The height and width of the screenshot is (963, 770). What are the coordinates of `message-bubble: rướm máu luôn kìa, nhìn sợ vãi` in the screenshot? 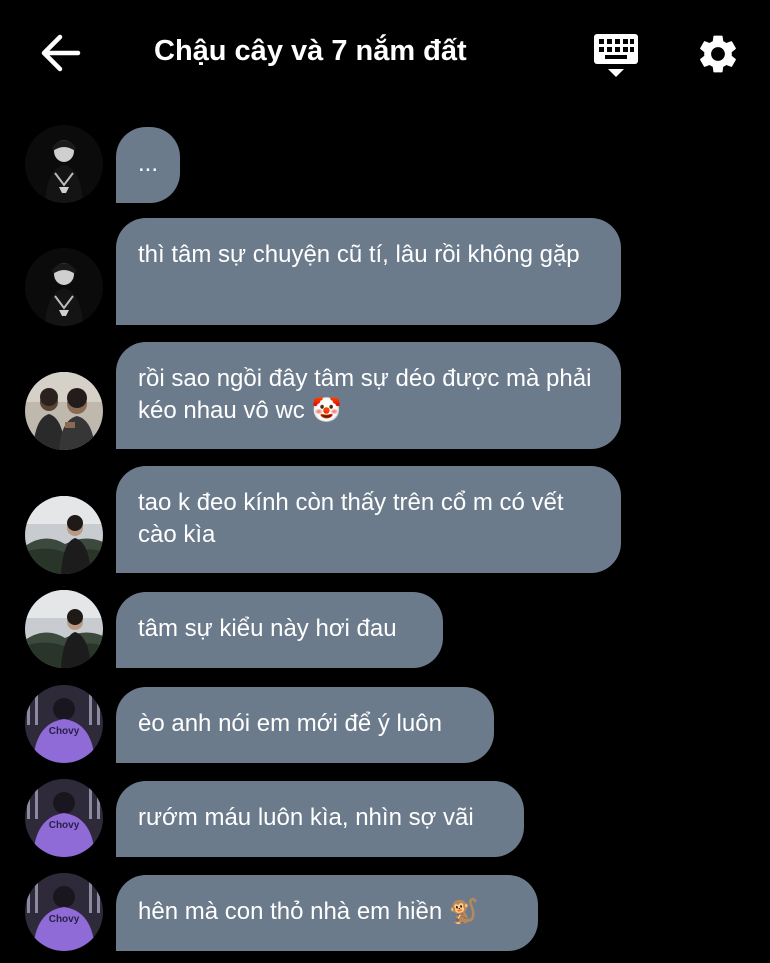 It's located at (320, 819).